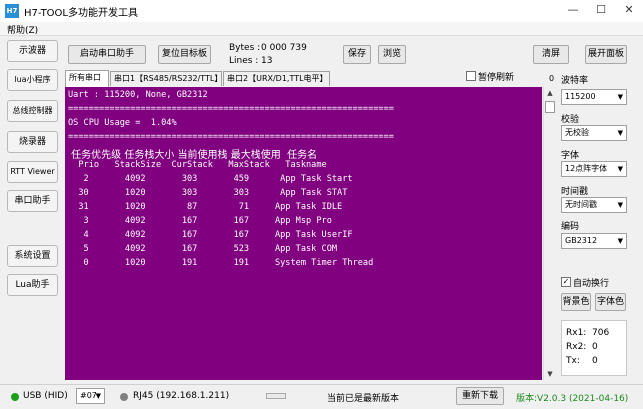 This screenshot has height=409, width=643. Describe the element at coordinates (32, 256) in the screenshot. I see `sidebar-item-system-settings: 系统设置` at that location.